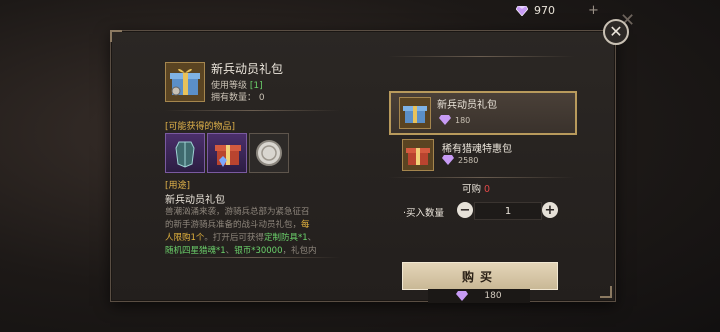 This screenshot has width=720, height=332. What do you see at coordinates (550, 210) in the screenshot?
I see `quantity-increase-button: +` at bounding box center [550, 210].